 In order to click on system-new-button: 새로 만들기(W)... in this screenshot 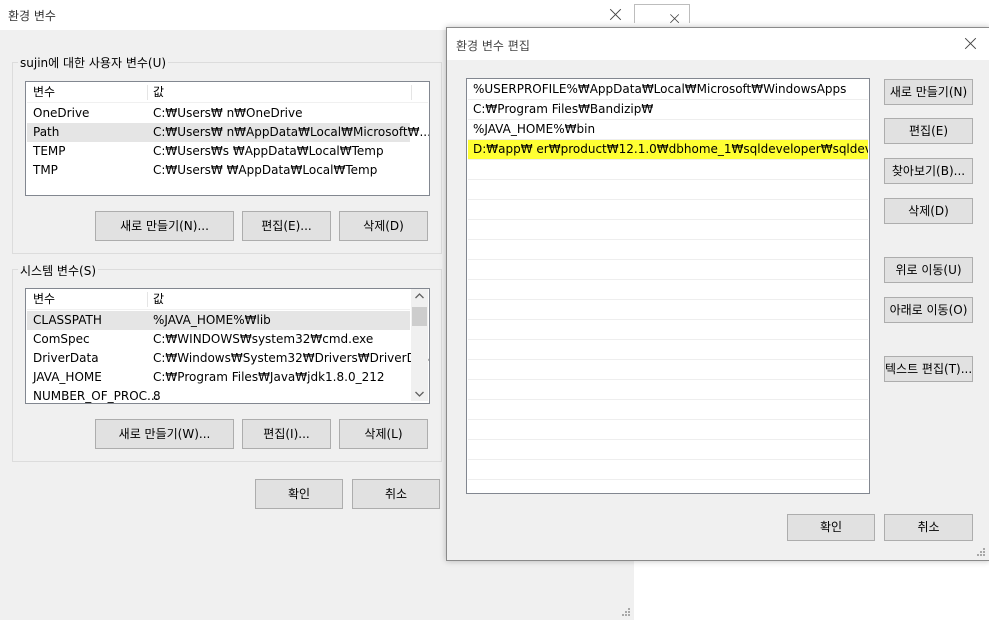, I will do `click(164, 434)`.